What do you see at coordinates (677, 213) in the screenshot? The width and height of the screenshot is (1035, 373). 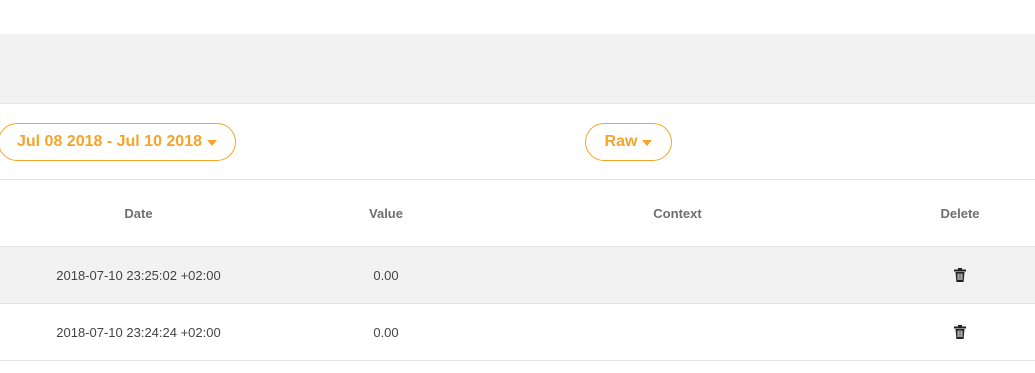 I see `column-header-context: Context` at bounding box center [677, 213].